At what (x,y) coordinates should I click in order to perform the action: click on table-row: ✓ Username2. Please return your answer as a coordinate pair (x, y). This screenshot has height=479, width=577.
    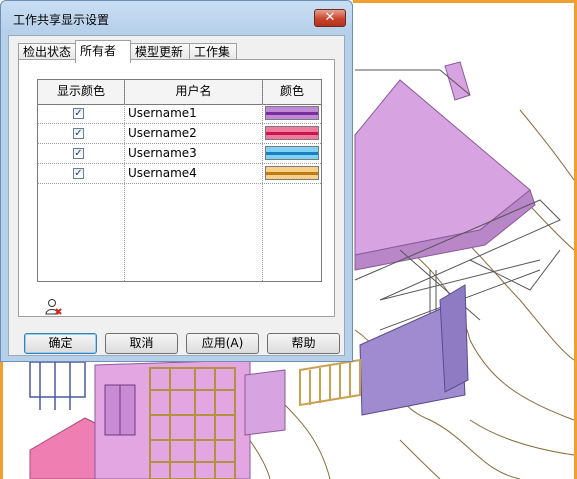
    Looking at the image, I should click on (179, 134).